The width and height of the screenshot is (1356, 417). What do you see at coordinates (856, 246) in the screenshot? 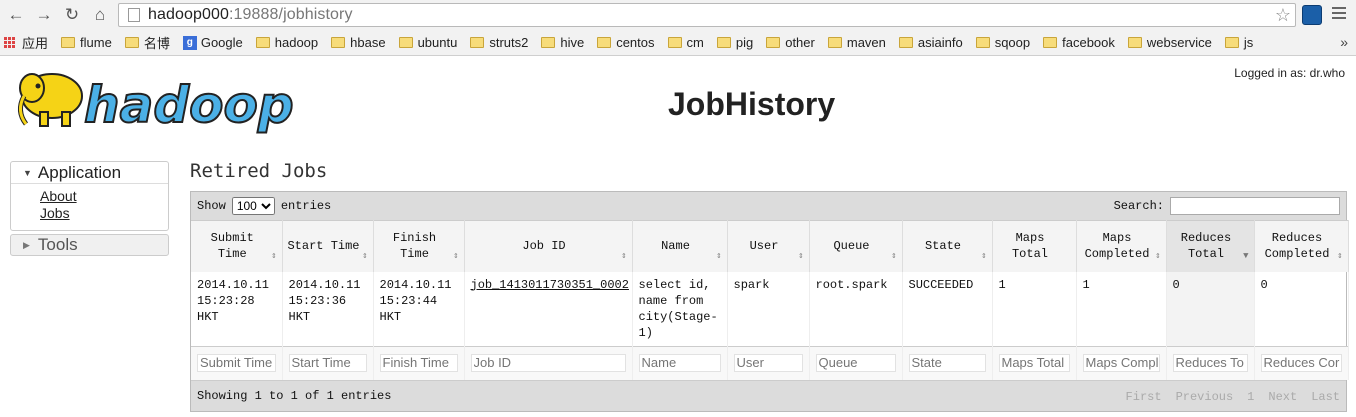
I see `column-header: Queue ⇕` at bounding box center [856, 246].